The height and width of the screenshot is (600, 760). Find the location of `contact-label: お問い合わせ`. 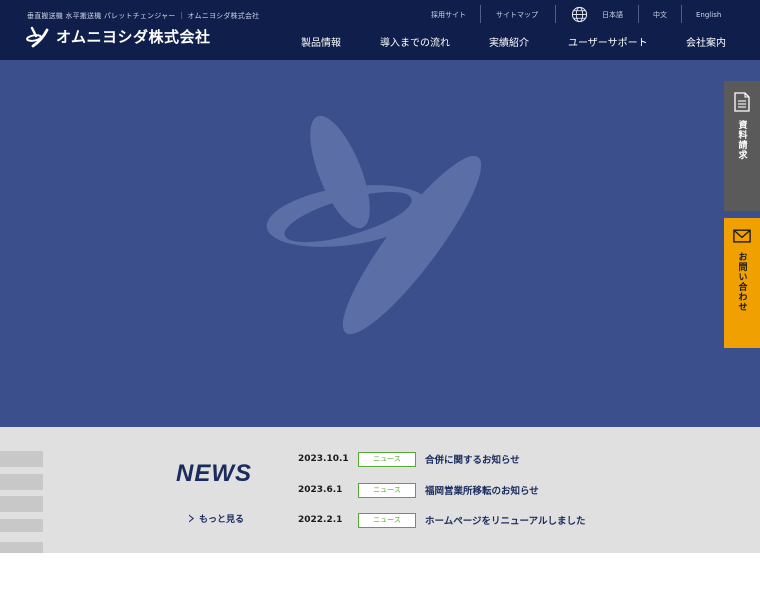

contact-label: お問い合わせ is located at coordinates (741, 282).